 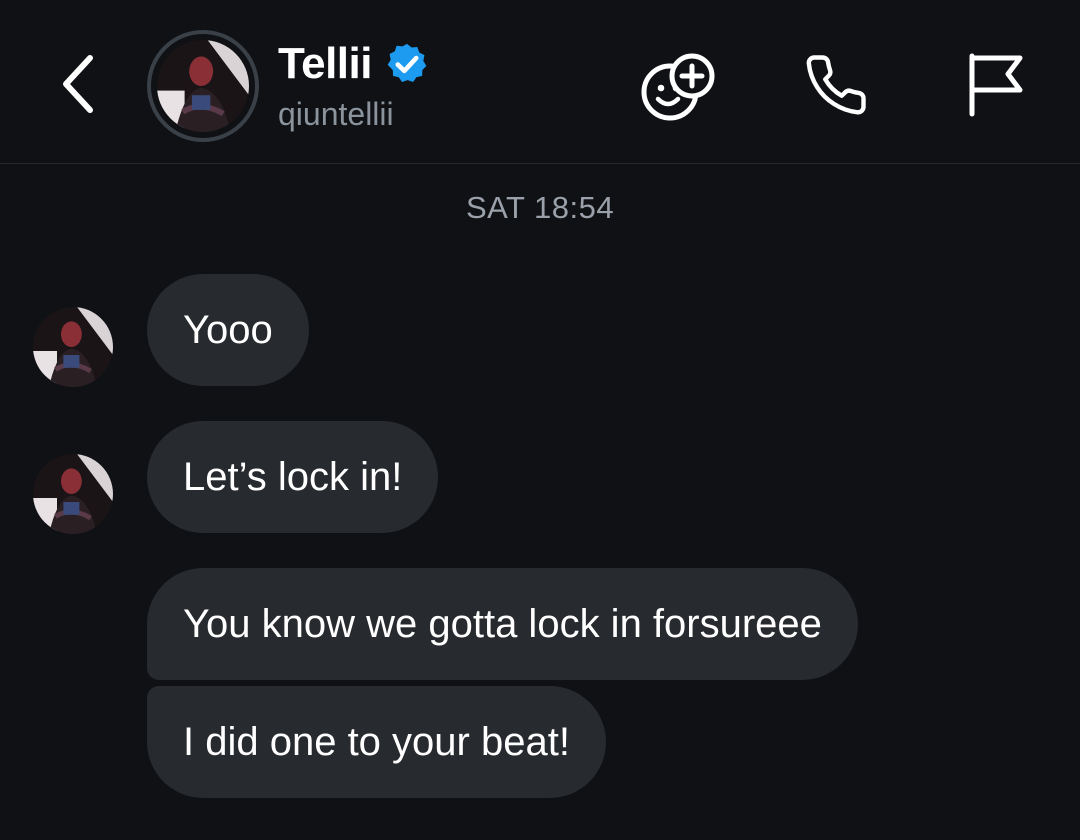 I want to click on verified-badge-icon, so click(x=407, y=63).